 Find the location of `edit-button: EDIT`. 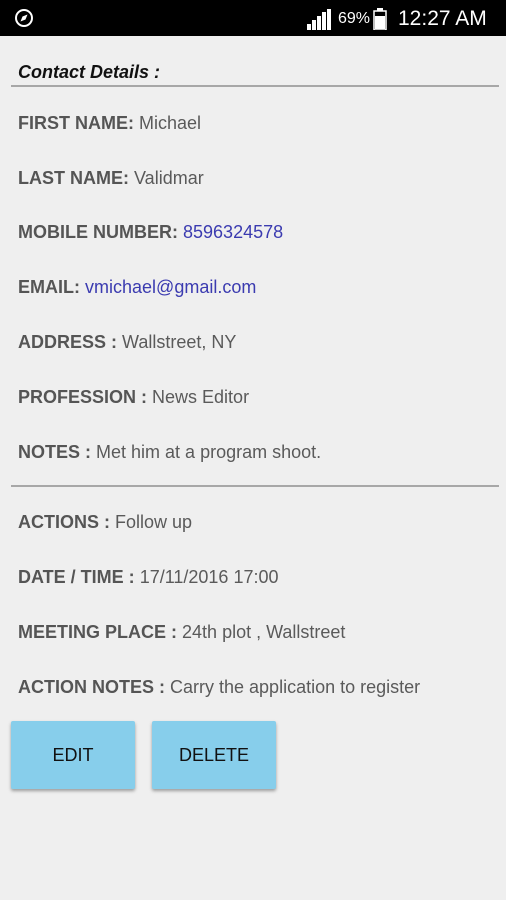

edit-button: EDIT is located at coordinates (73, 755).